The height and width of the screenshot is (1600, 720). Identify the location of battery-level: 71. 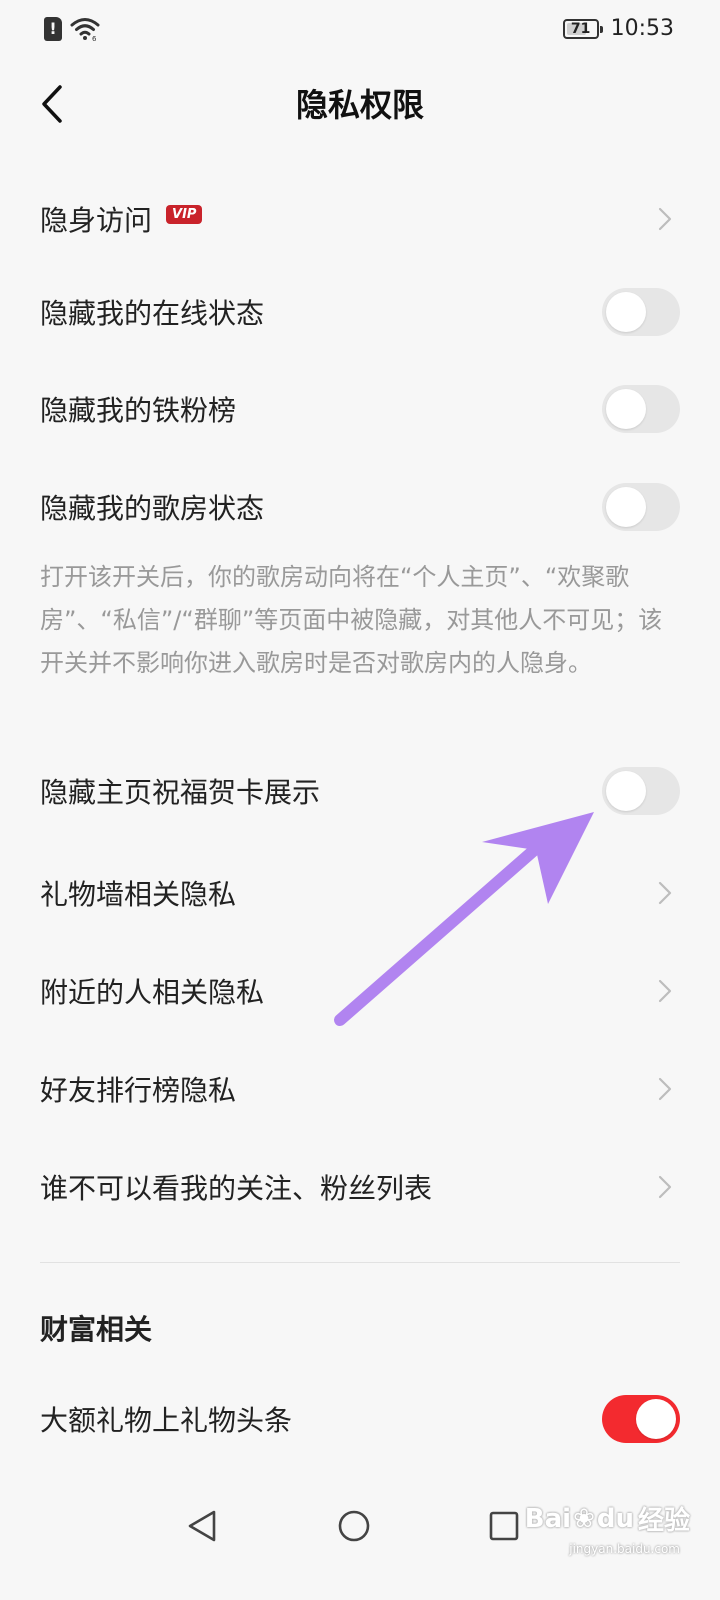
(580, 28).